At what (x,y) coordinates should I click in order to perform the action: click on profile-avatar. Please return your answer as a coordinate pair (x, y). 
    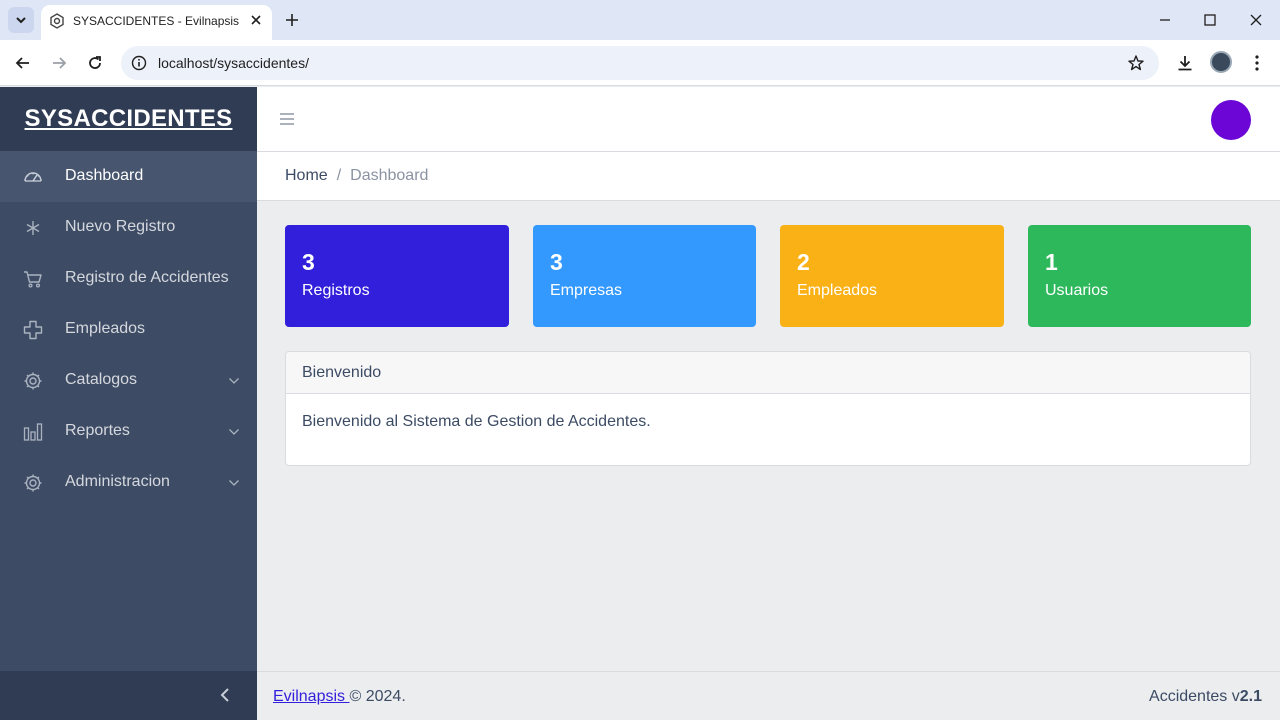
    Looking at the image, I should click on (1221, 62).